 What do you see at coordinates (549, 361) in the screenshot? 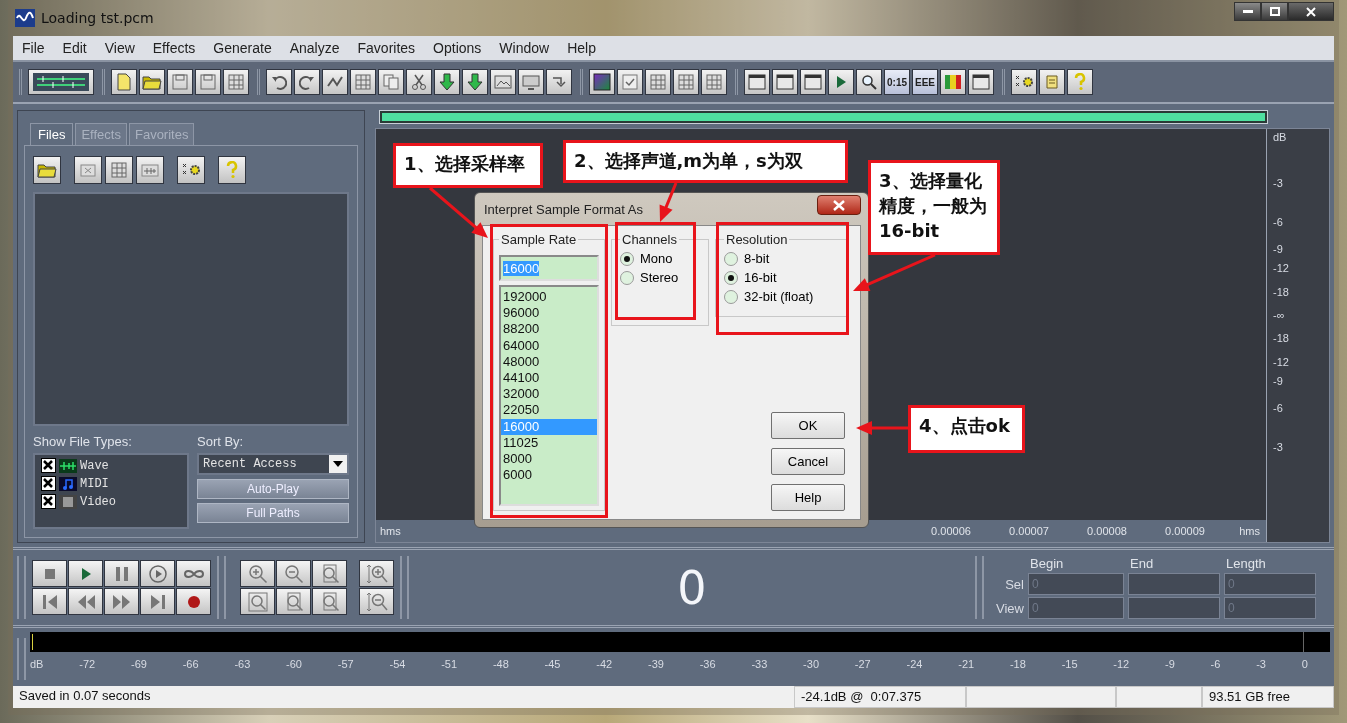
I see `list-item: 48000` at bounding box center [549, 361].